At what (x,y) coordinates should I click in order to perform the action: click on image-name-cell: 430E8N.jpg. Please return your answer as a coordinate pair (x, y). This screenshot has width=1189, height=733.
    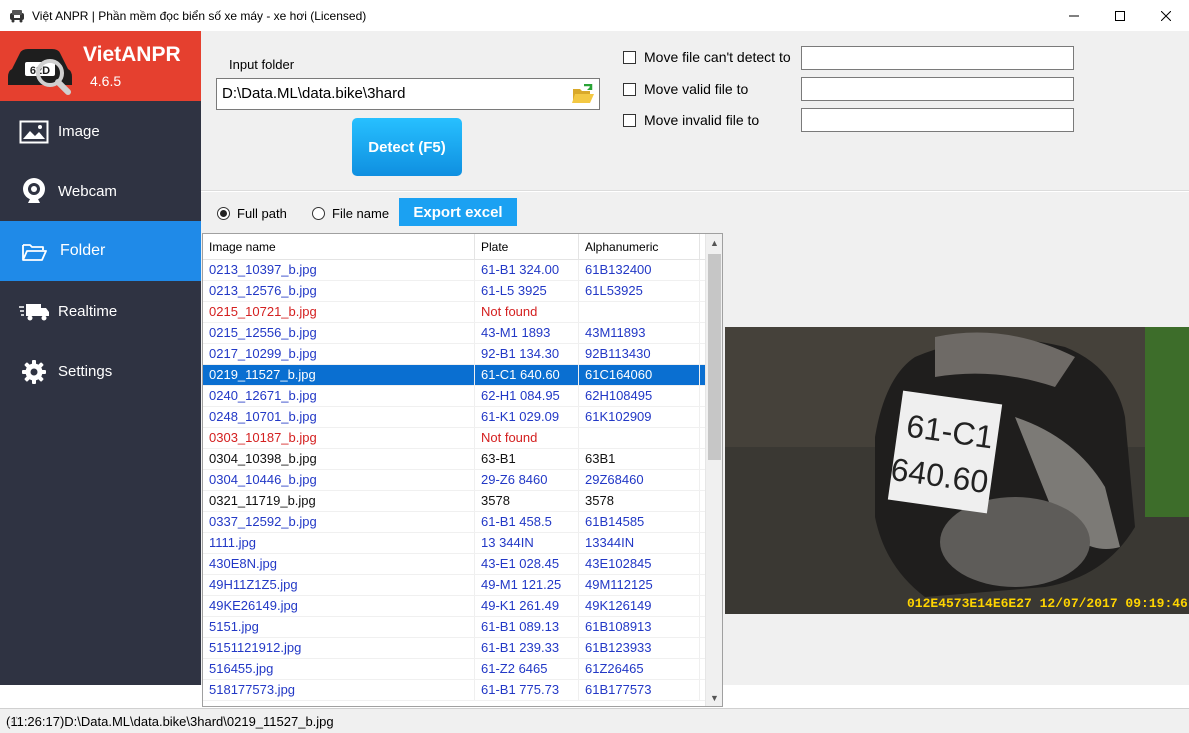
    Looking at the image, I should click on (339, 564).